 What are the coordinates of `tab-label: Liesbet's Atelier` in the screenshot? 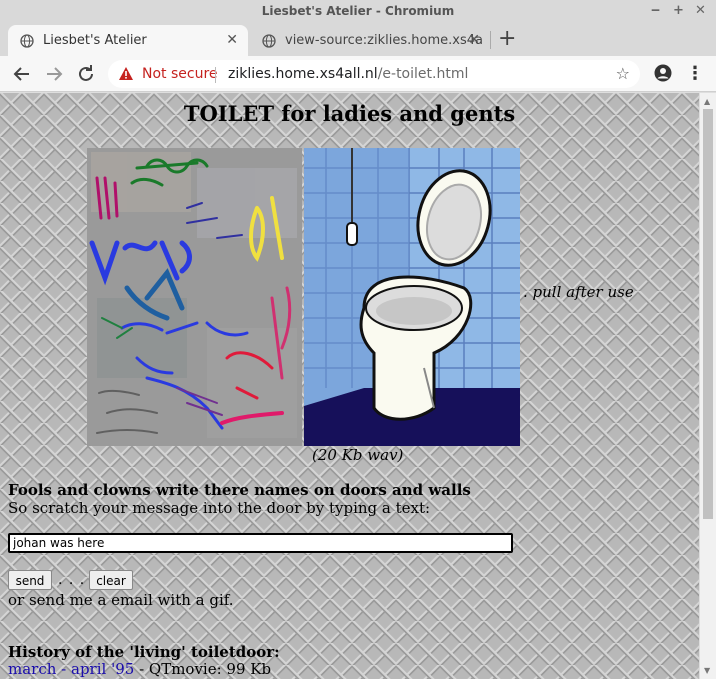 It's located at (95, 40).